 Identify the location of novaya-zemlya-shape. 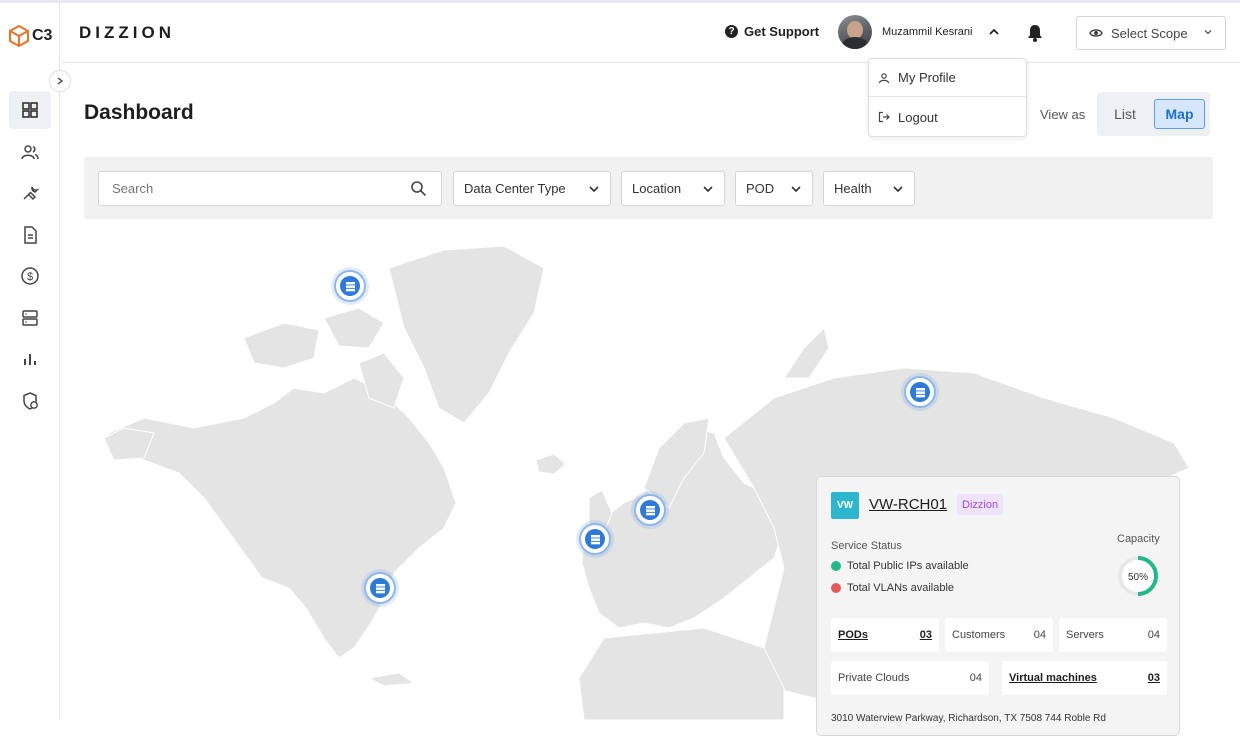
(806, 353).